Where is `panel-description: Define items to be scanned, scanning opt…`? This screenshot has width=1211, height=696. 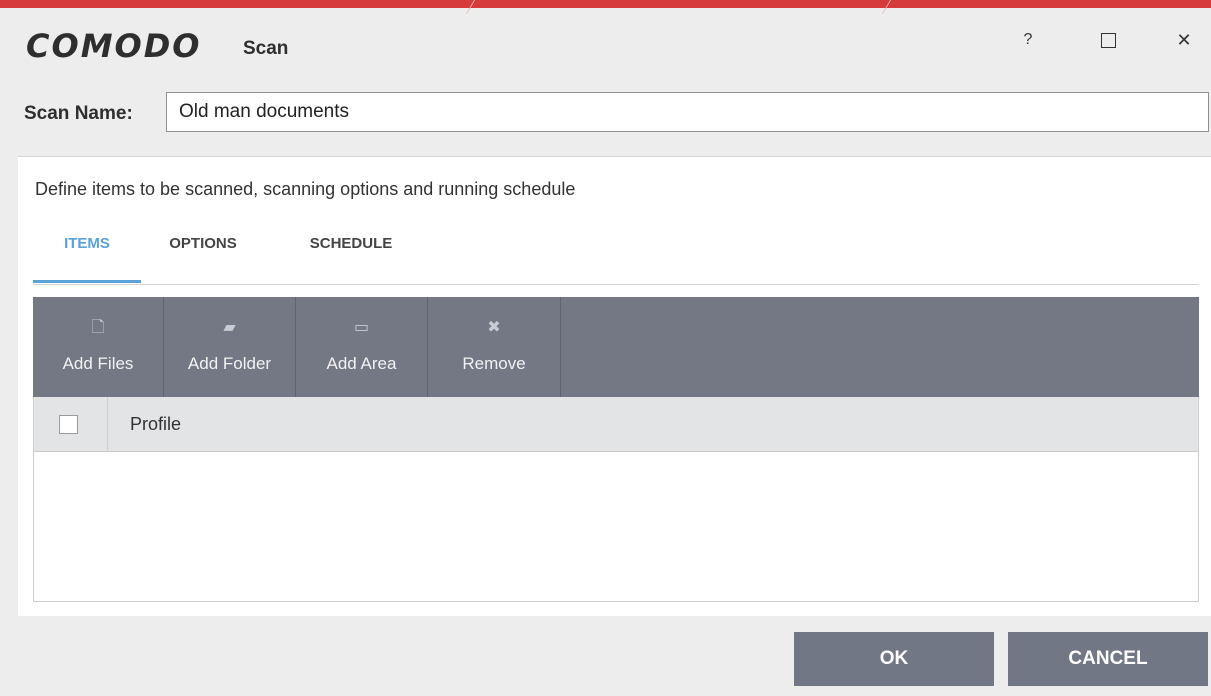 panel-description: Define items to be scanned, scanning opt… is located at coordinates (305, 189).